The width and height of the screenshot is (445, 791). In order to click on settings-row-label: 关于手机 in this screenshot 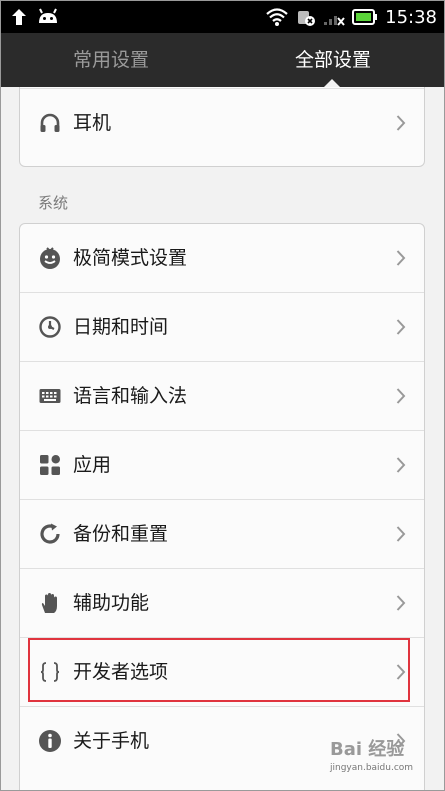, I will do `click(111, 741)`.